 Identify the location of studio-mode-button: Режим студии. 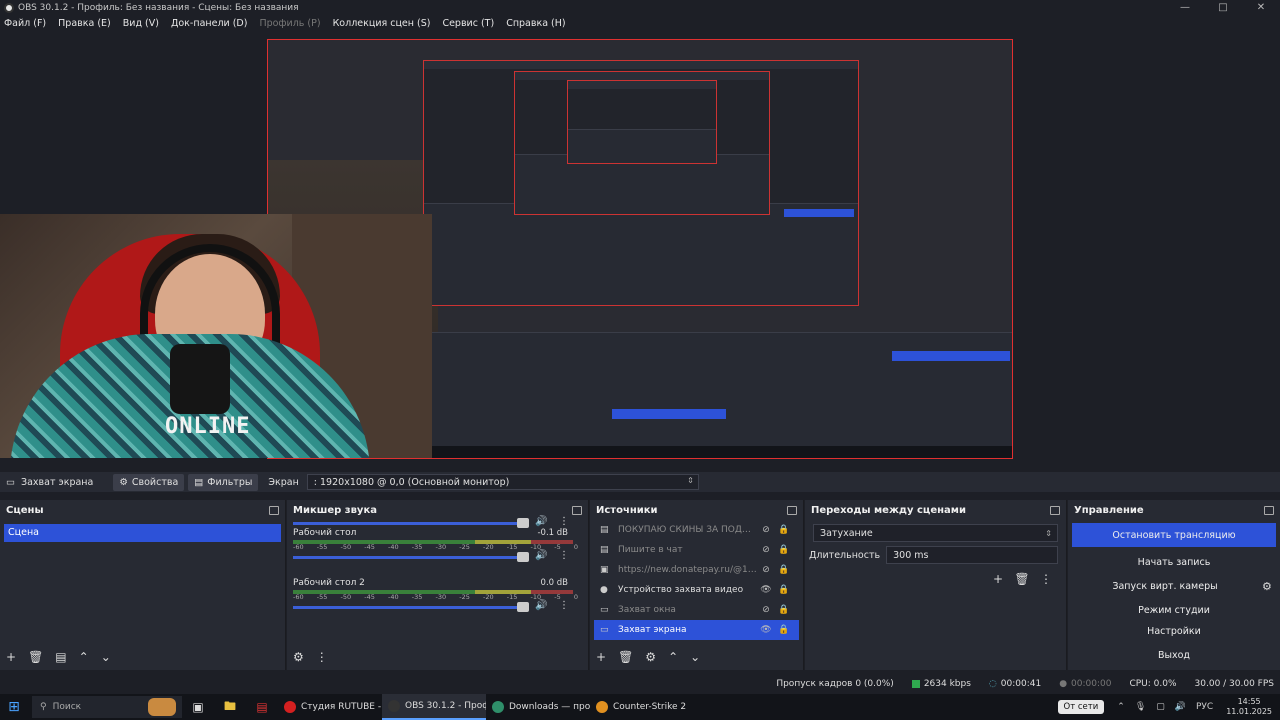
(1174, 610).